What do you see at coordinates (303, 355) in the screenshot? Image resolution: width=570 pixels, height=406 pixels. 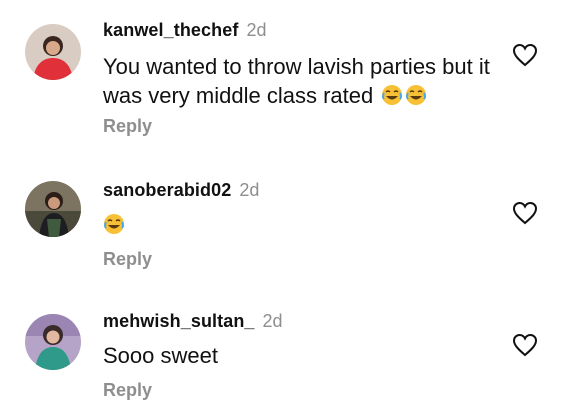 I see `comment-text: Sooo sweet` at bounding box center [303, 355].